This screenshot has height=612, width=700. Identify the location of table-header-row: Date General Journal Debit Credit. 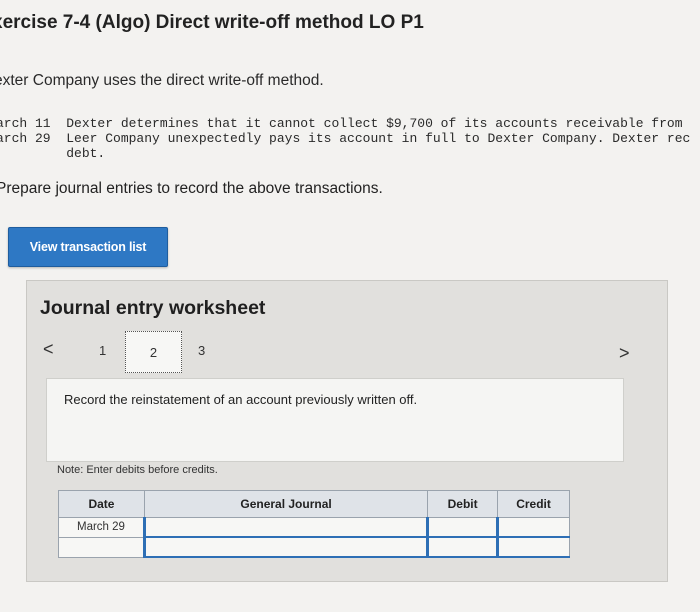
(314, 504).